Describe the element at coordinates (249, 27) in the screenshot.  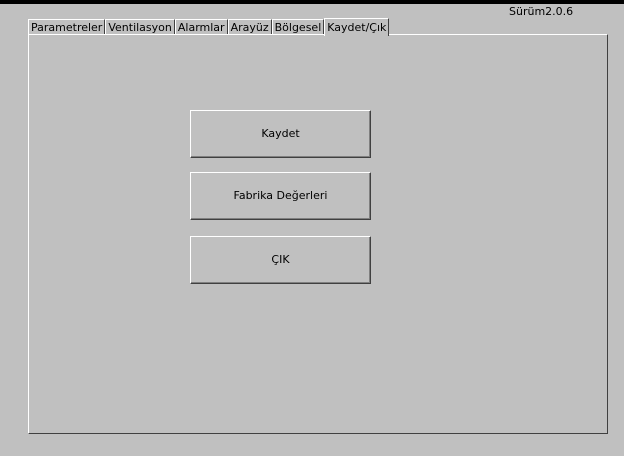
I see `tab-arayuz: Arayüz` at that location.